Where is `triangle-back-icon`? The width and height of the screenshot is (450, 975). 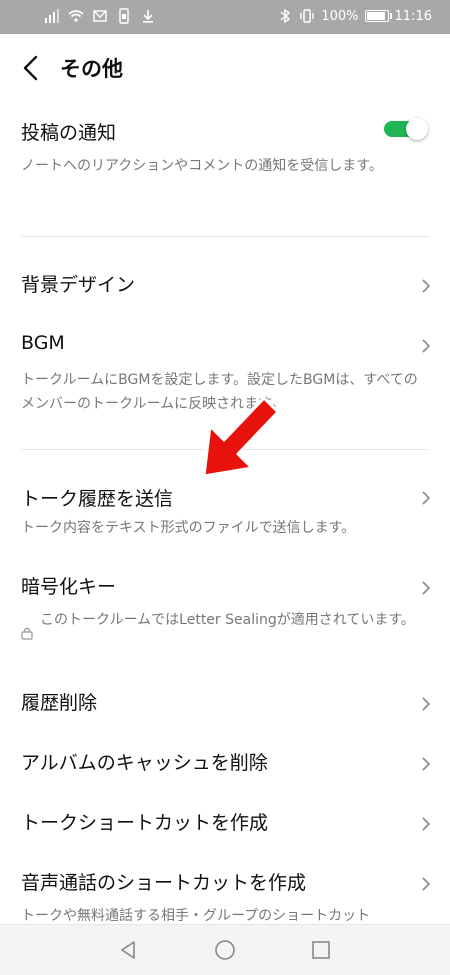 triangle-back-icon is located at coordinates (128, 950).